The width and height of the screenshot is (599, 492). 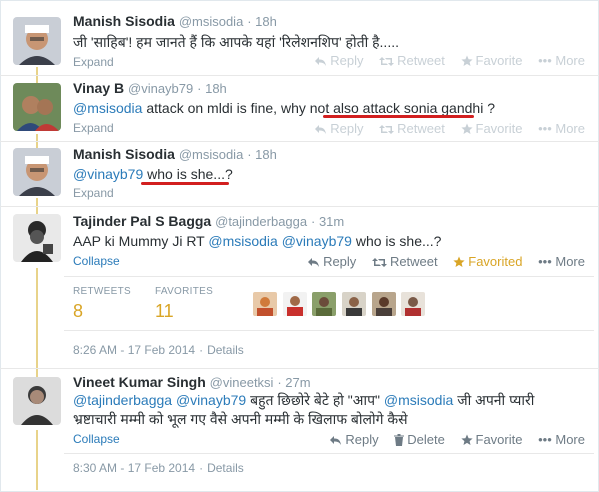 I want to click on retweets-count: 8, so click(x=78, y=311).